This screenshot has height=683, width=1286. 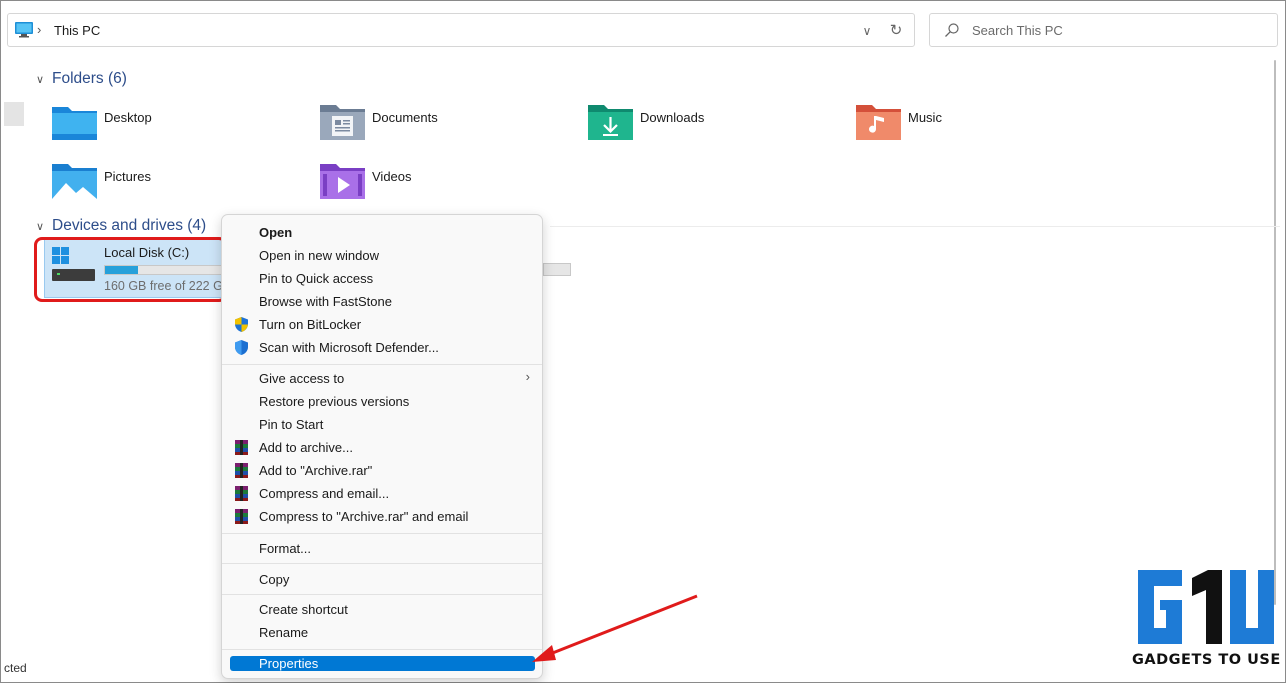 I want to click on watermark-text: GADGETS TO USE, so click(x=1206, y=660).